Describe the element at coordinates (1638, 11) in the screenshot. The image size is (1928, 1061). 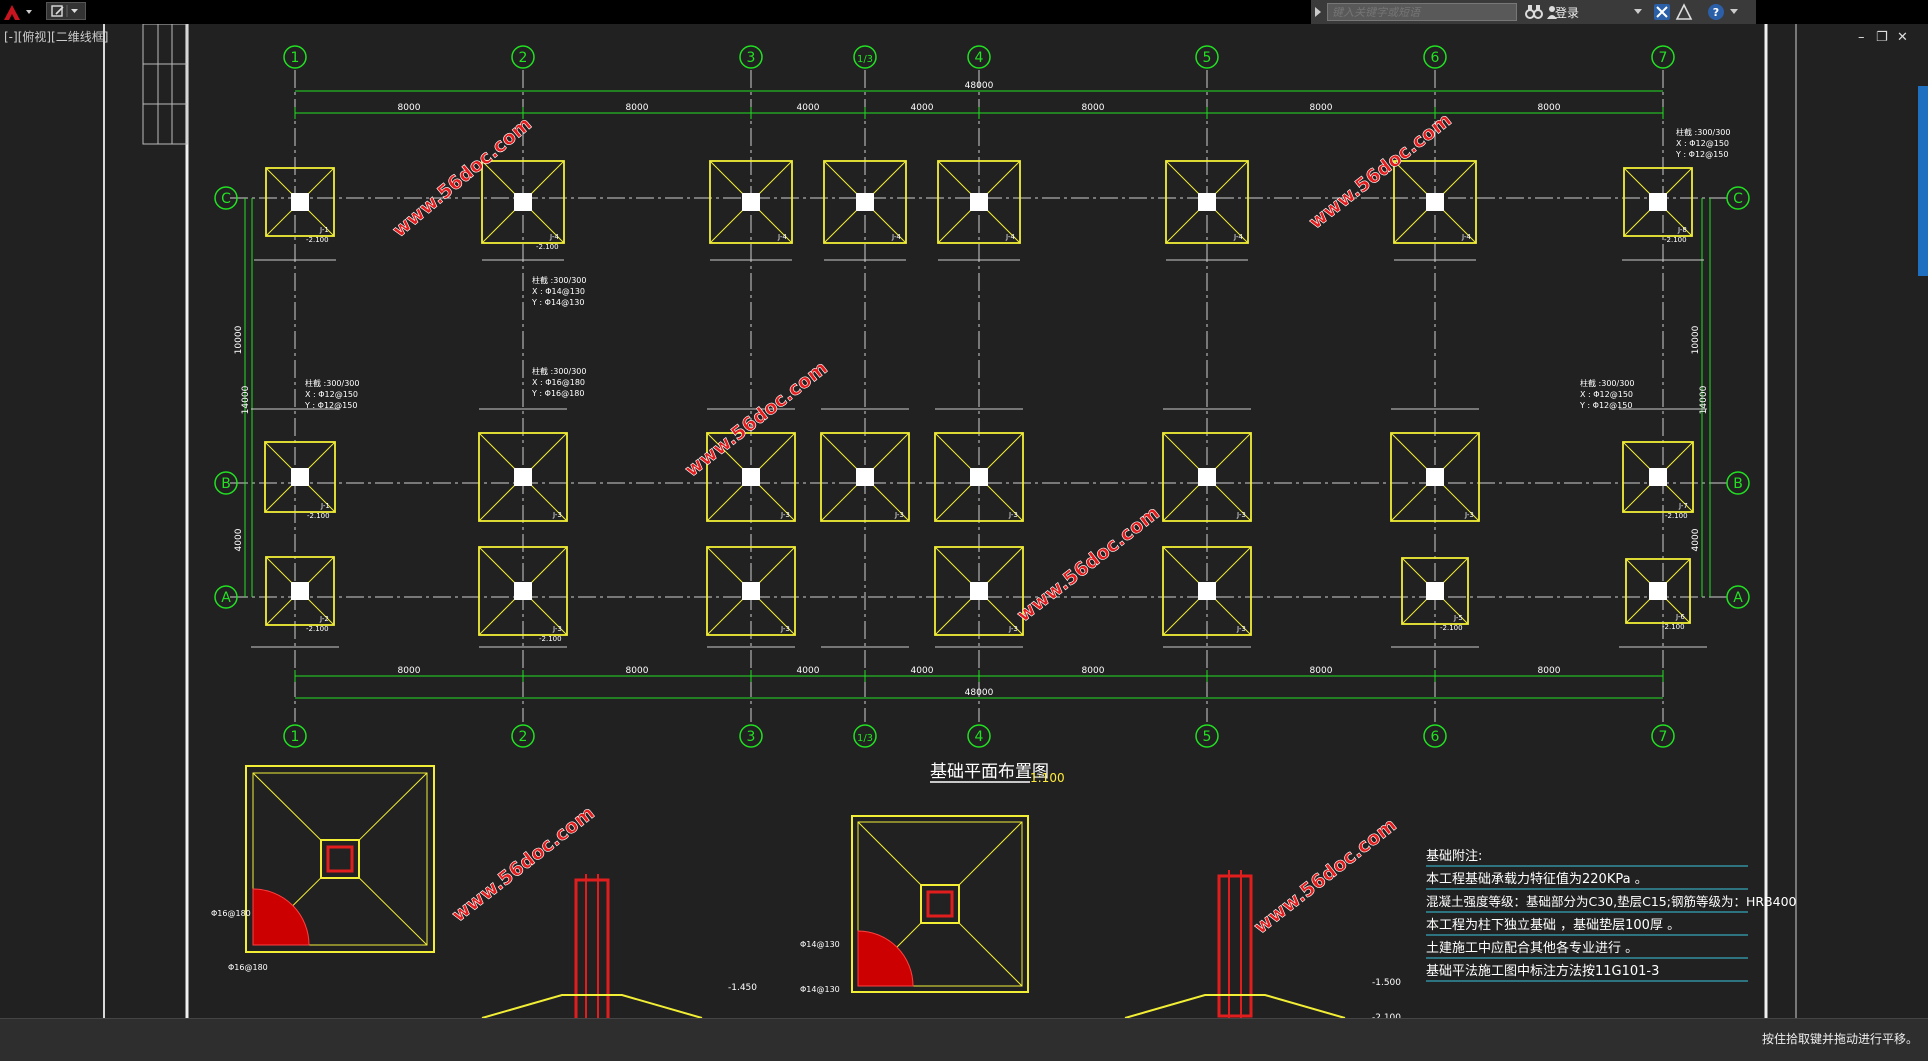
I see `chevron-down-icon` at that location.